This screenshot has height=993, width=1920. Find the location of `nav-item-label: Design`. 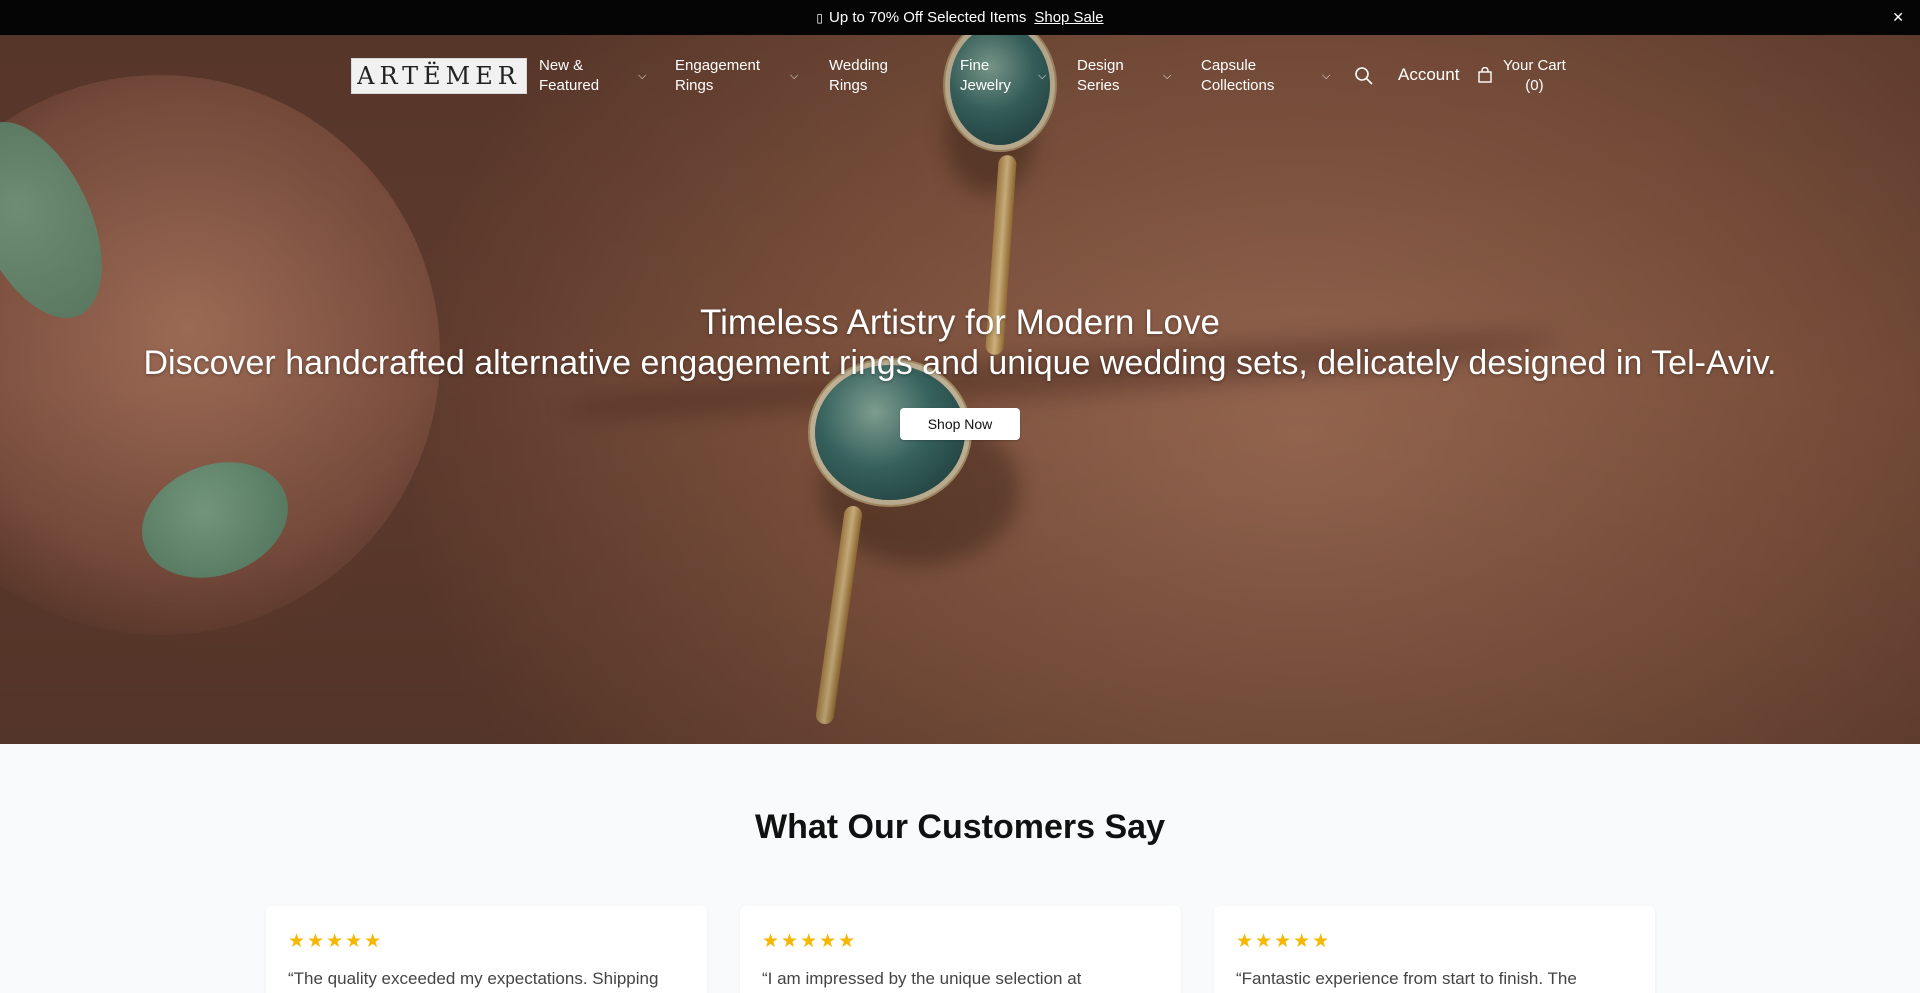

nav-item-label: Design is located at coordinates (1100, 65).